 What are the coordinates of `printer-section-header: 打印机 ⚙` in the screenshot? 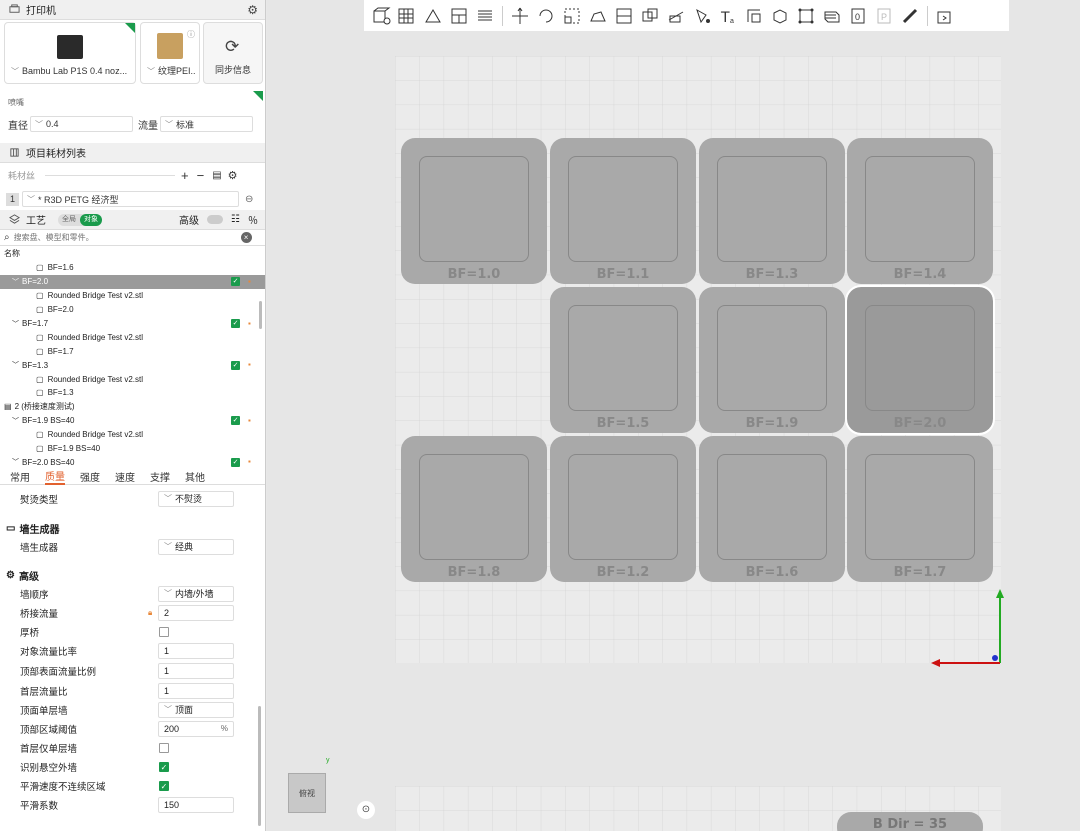 It's located at (132, 10).